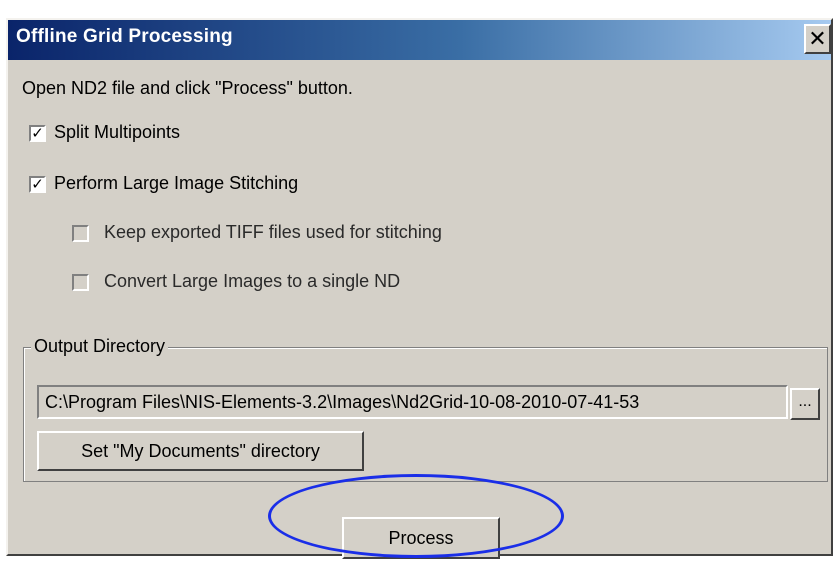 The width and height of the screenshot is (833, 561). Describe the element at coordinates (117, 132) in the screenshot. I see `split-multipoints-label: Split Multipoints` at that location.